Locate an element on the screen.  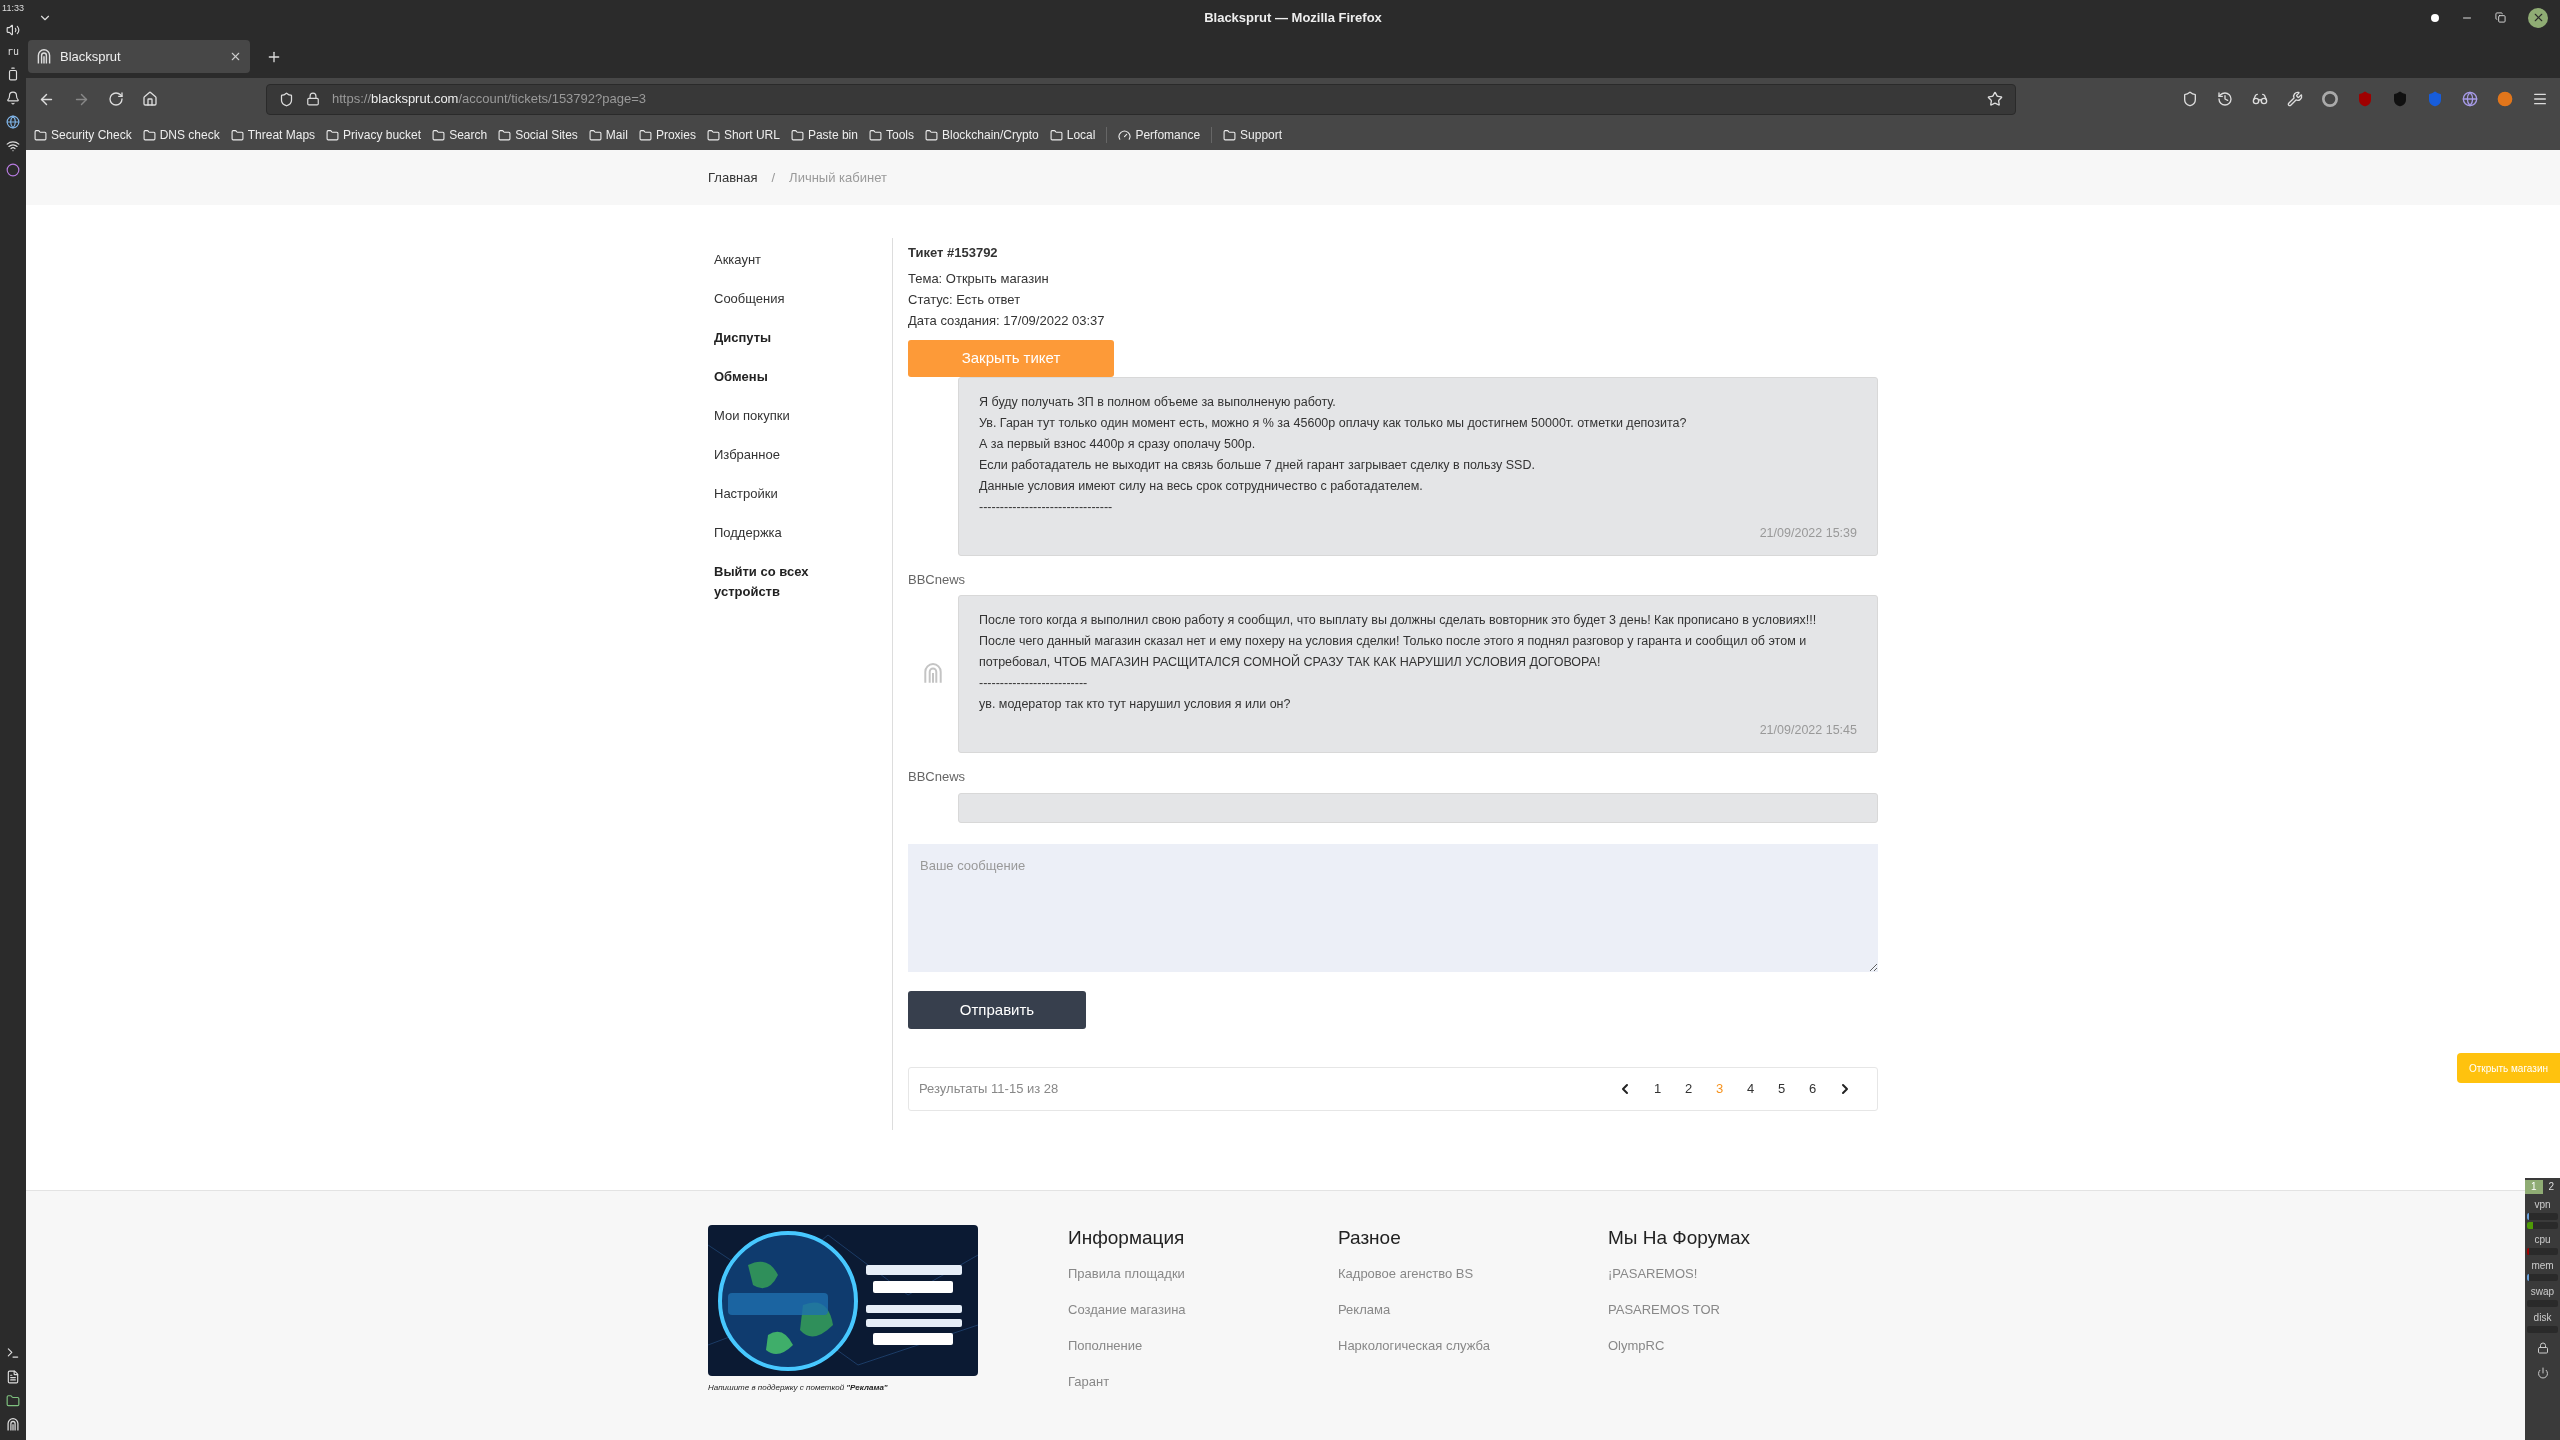
address-bar: https://blacksprut.com/account/tickets/153792?page=3 is located at coordinates (1141, 99).